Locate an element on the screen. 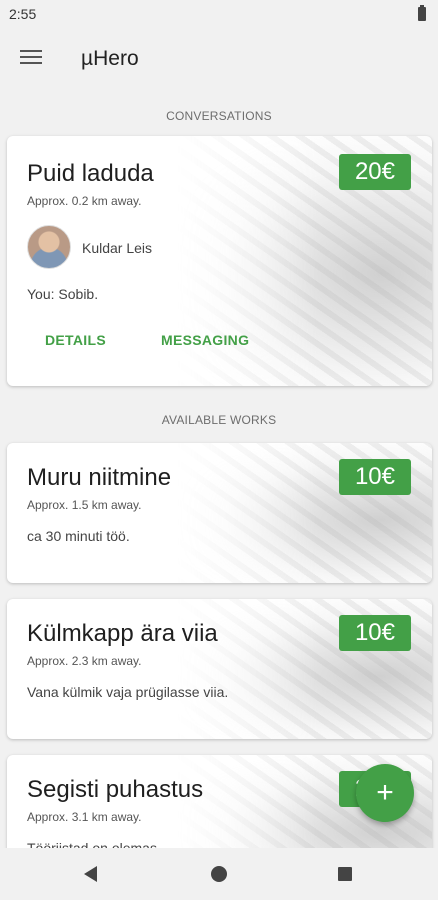 This screenshot has width=438, height=900. home-icon is located at coordinates (219, 874).